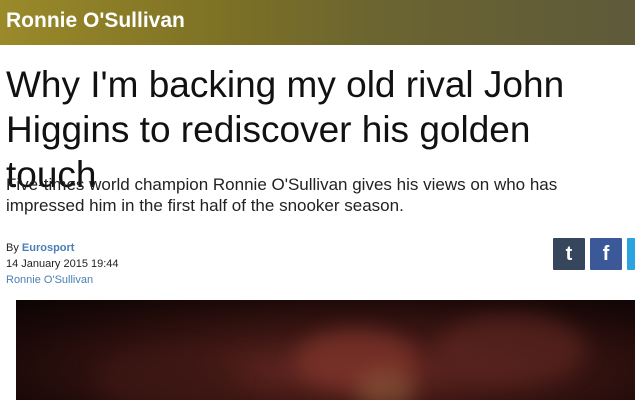  I want to click on tumblr-share-button: t, so click(569, 254).